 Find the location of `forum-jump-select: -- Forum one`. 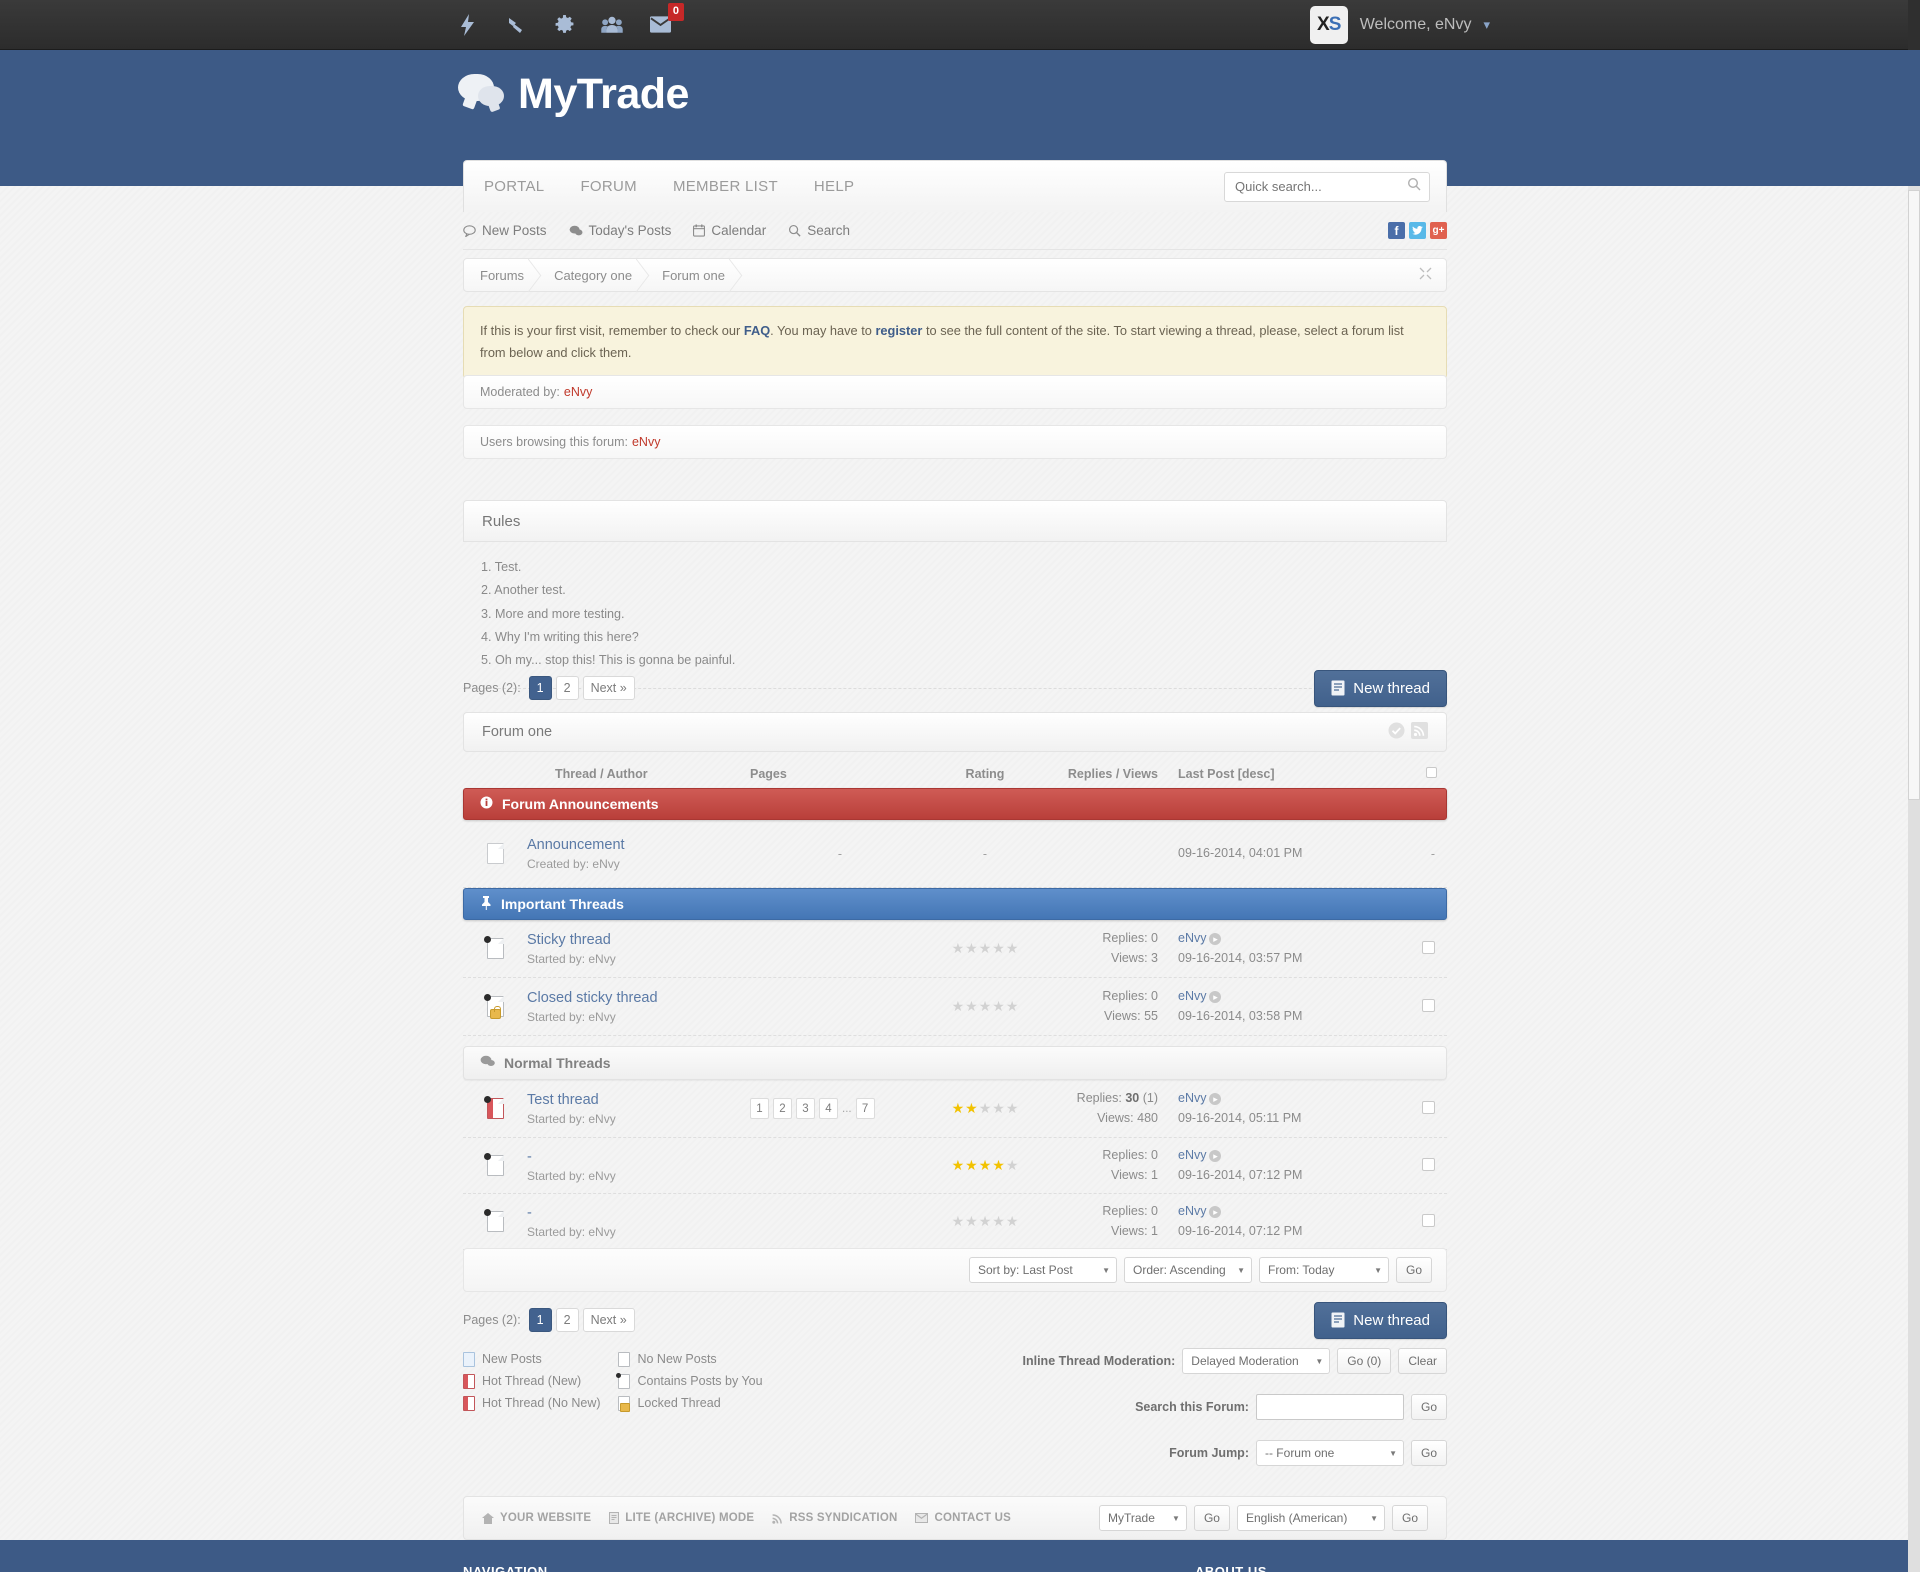

forum-jump-select: -- Forum one is located at coordinates (1329, 1453).